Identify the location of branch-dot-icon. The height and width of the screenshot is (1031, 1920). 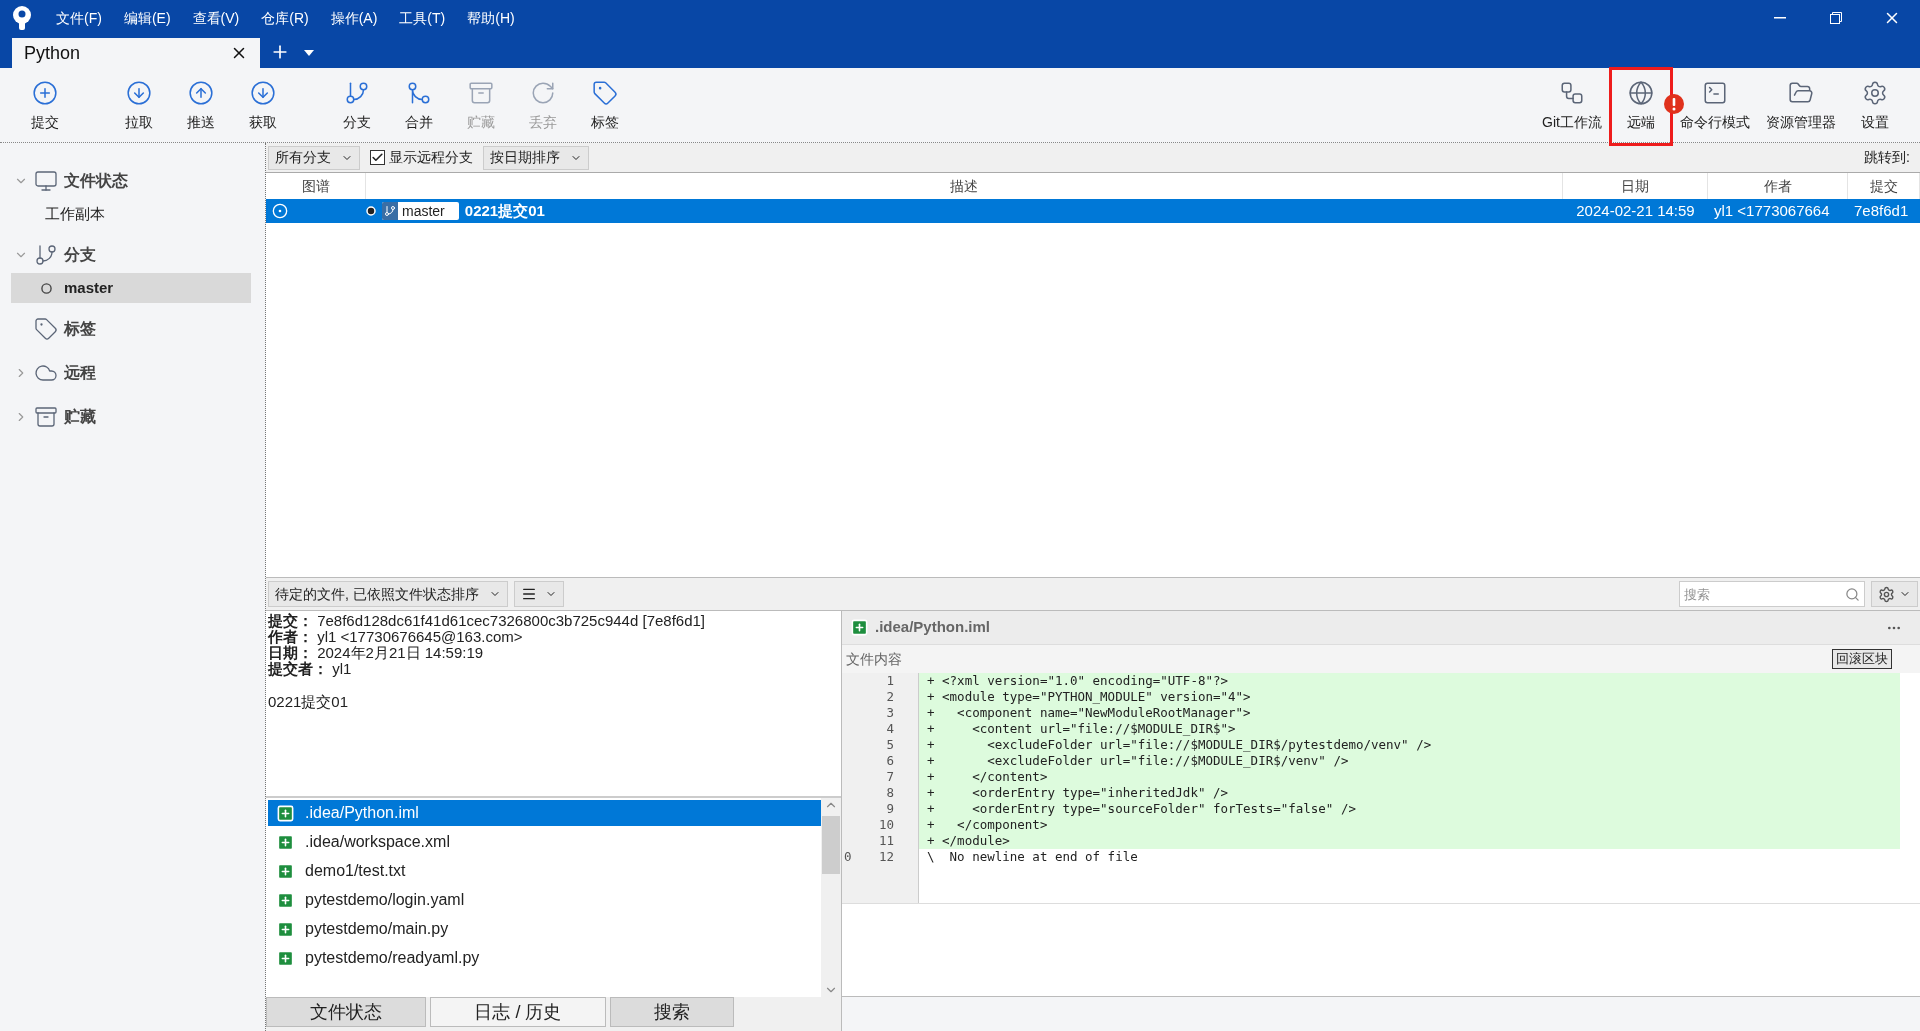
(46, 288).